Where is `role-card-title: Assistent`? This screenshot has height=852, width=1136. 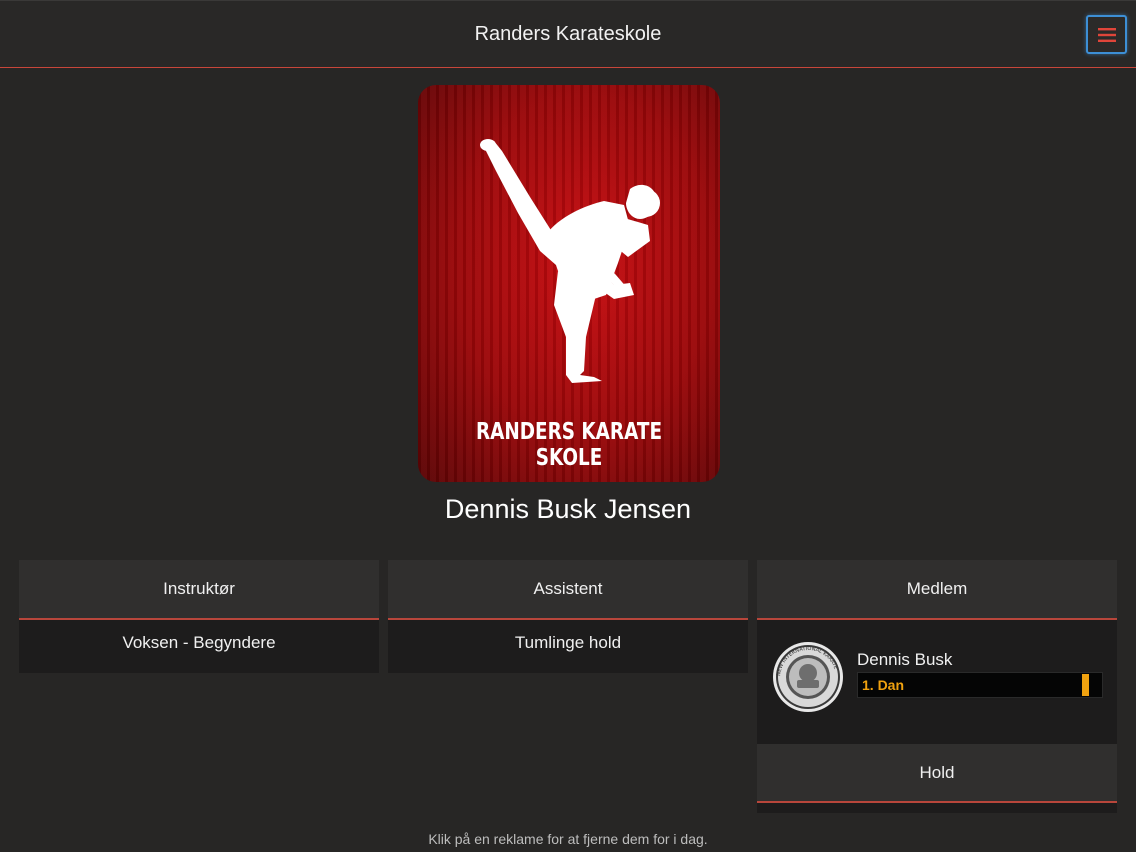
role-card-title: Assistent is located at coordinates (568, 590).